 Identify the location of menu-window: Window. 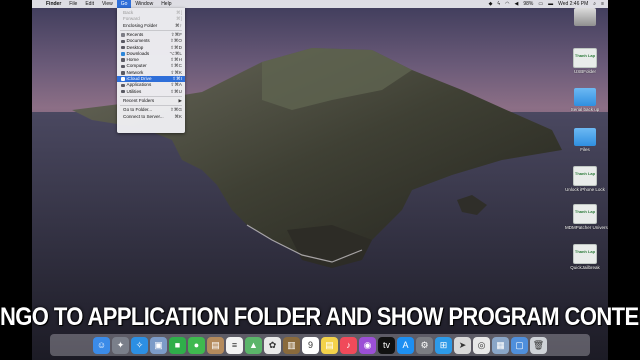
(144, 4).